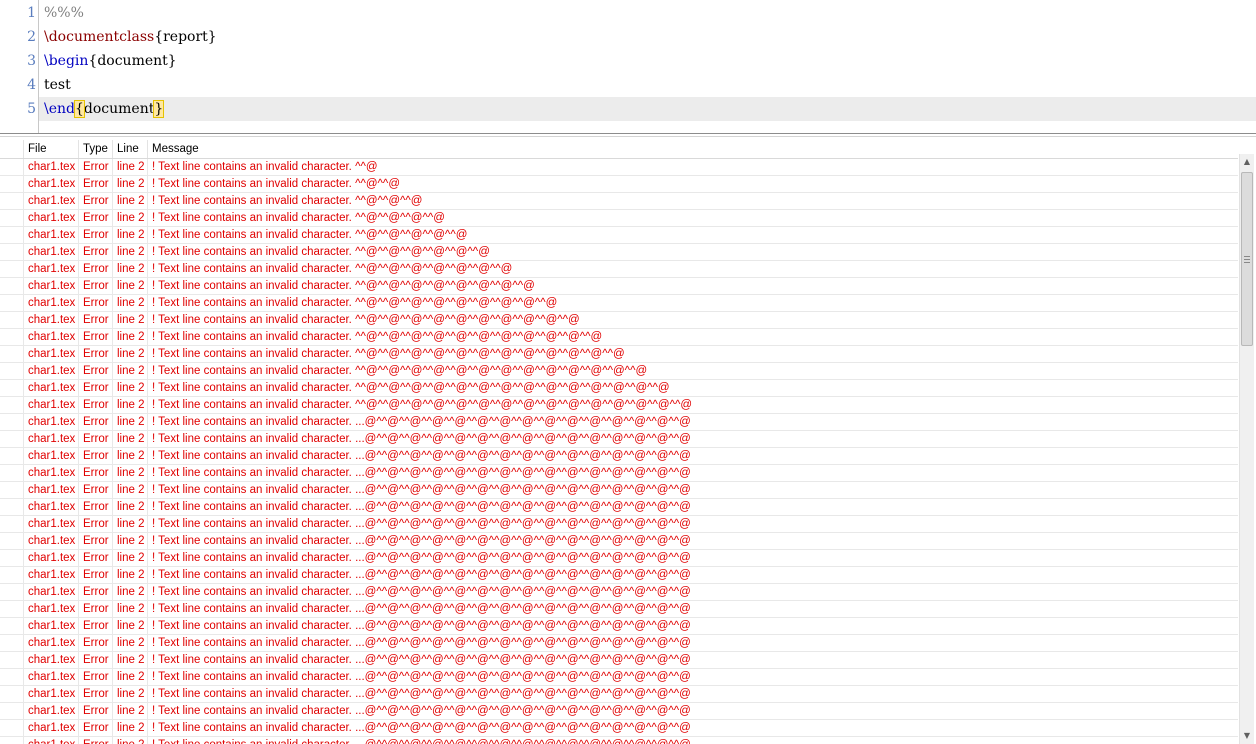 The image size is (1256, 744). I want to click on line-number: 1, so click(31, 13).